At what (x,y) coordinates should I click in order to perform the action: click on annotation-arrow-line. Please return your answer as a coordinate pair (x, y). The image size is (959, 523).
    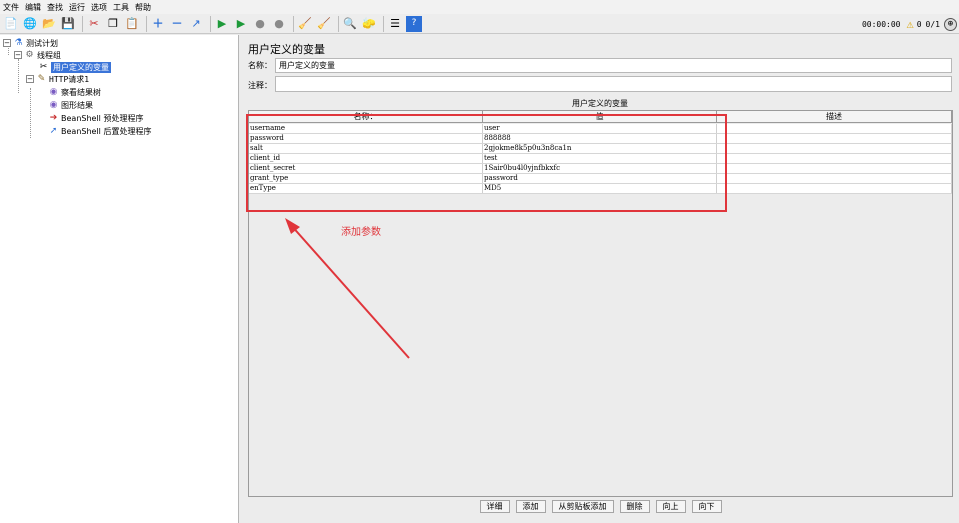
    Looking at the image, I should click on (349, 291).